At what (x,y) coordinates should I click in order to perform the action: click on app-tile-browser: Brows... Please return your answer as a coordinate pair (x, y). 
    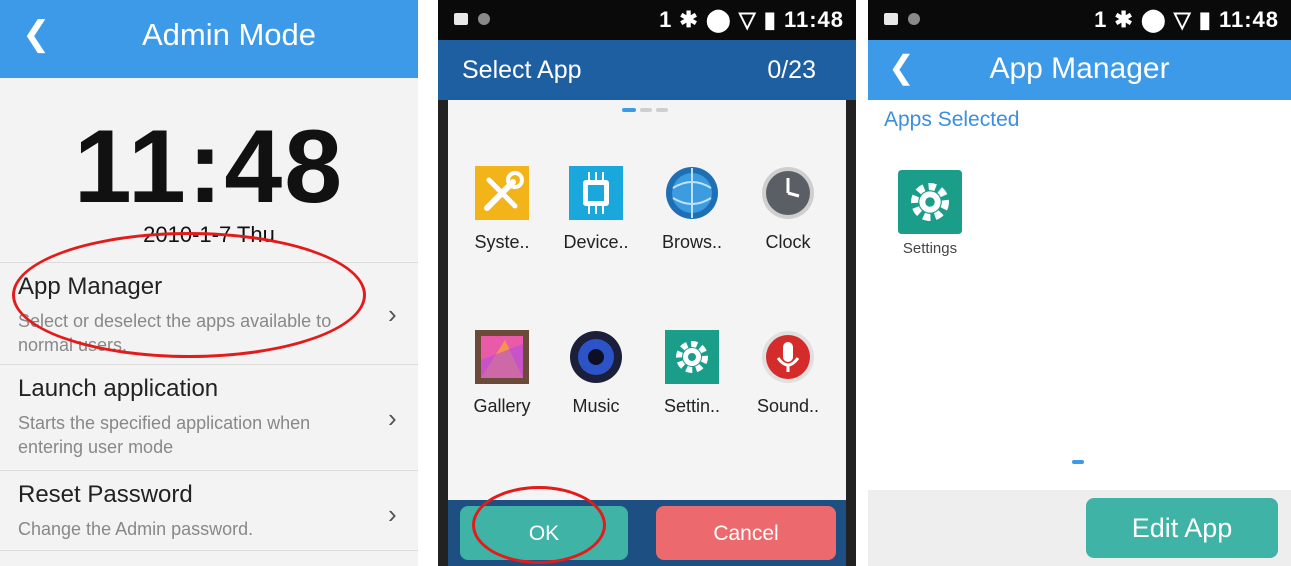
    Looking at the image, I should click on (692, 209).